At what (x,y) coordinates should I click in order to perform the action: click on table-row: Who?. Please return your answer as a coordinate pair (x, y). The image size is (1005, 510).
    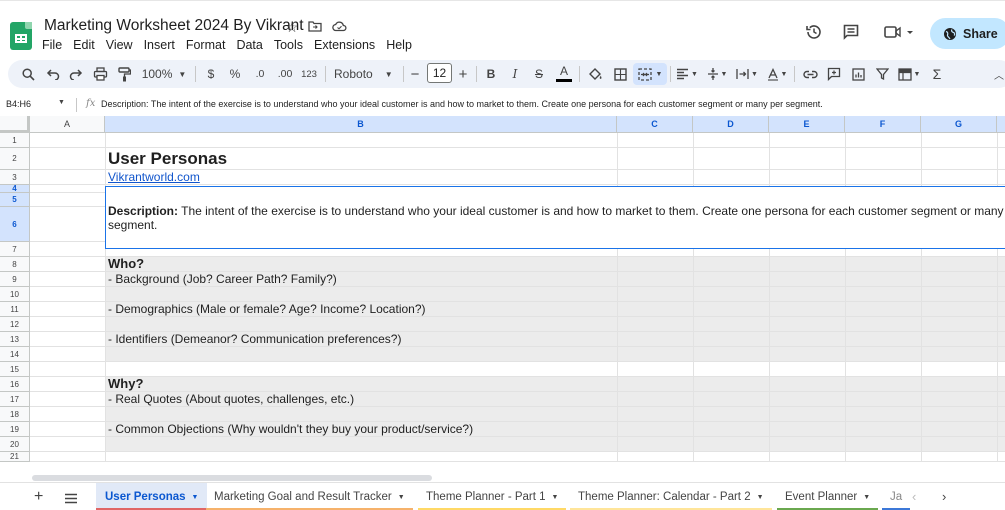
    Looking at the image, I should click on (517, 264).